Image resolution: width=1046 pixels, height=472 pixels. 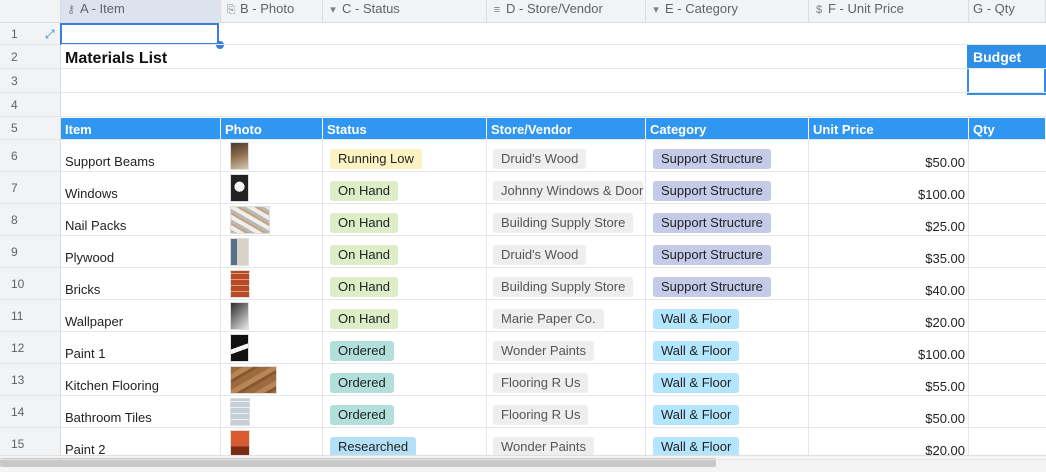 I want to click on paint2-photo, so click(x=240, y=444).